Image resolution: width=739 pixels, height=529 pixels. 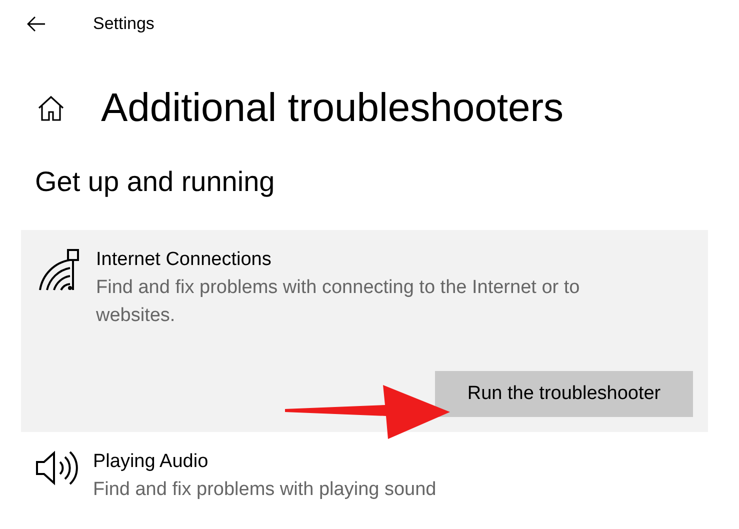 I want to click on speaker-icon, so click(x=57, y=468).